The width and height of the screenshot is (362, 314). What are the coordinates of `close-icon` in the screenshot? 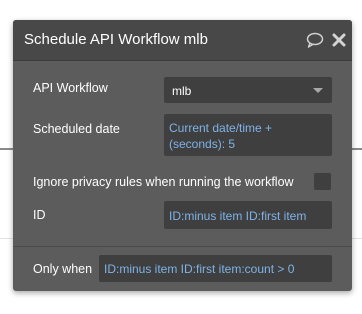 It's located at (339, 40).